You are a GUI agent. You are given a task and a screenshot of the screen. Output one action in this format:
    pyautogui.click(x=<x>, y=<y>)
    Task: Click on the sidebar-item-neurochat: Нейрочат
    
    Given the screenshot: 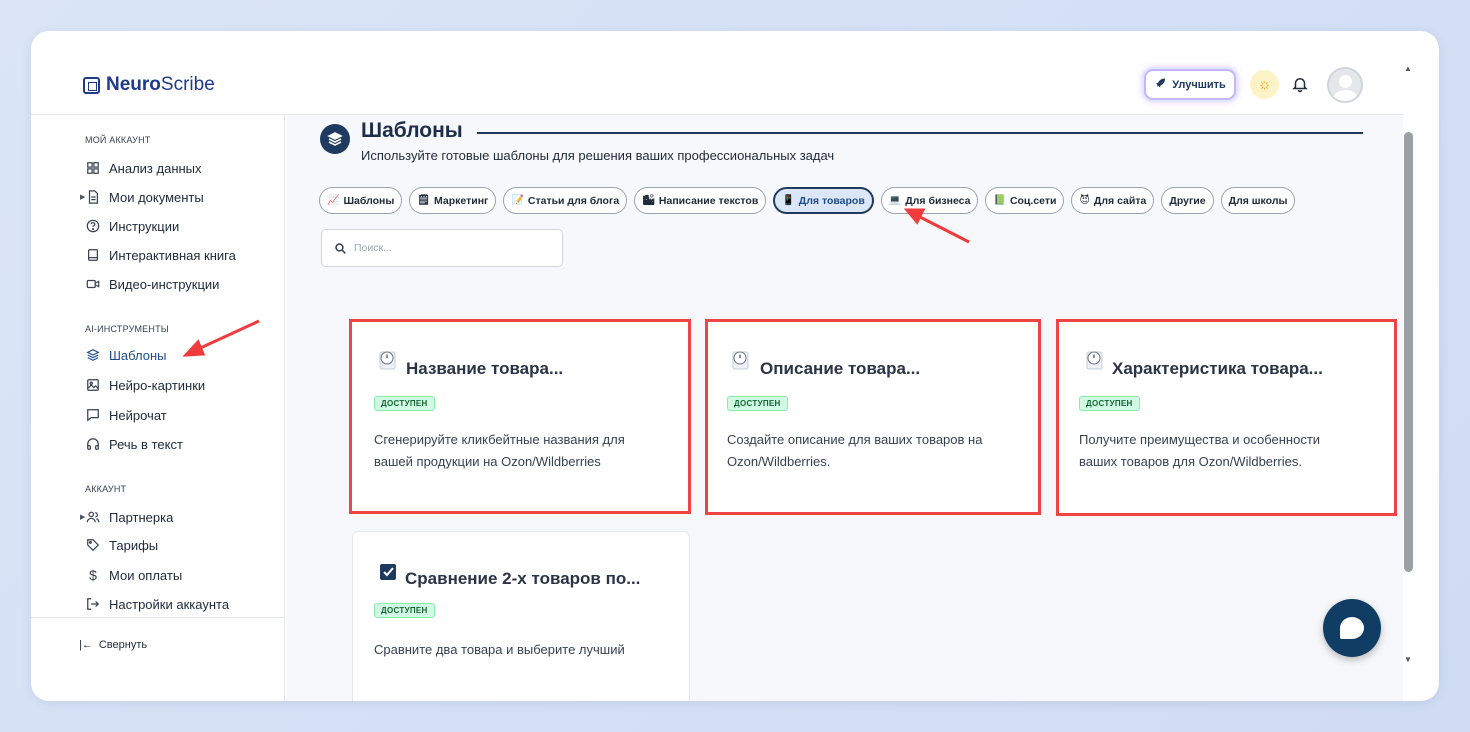 What is the action you would take?
    pyautogui.click(x=126, y=415)
    